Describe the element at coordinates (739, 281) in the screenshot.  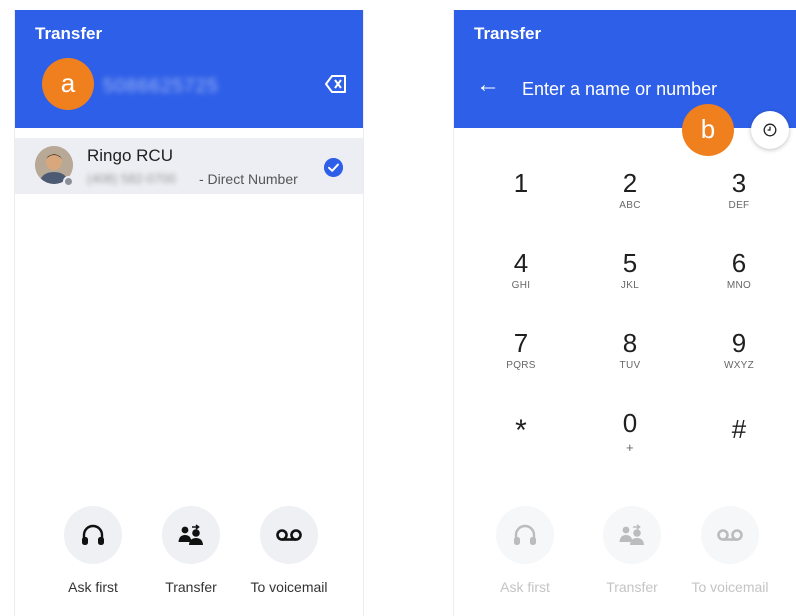
I see `dialpad-key-6: 6 MNO` at that location.